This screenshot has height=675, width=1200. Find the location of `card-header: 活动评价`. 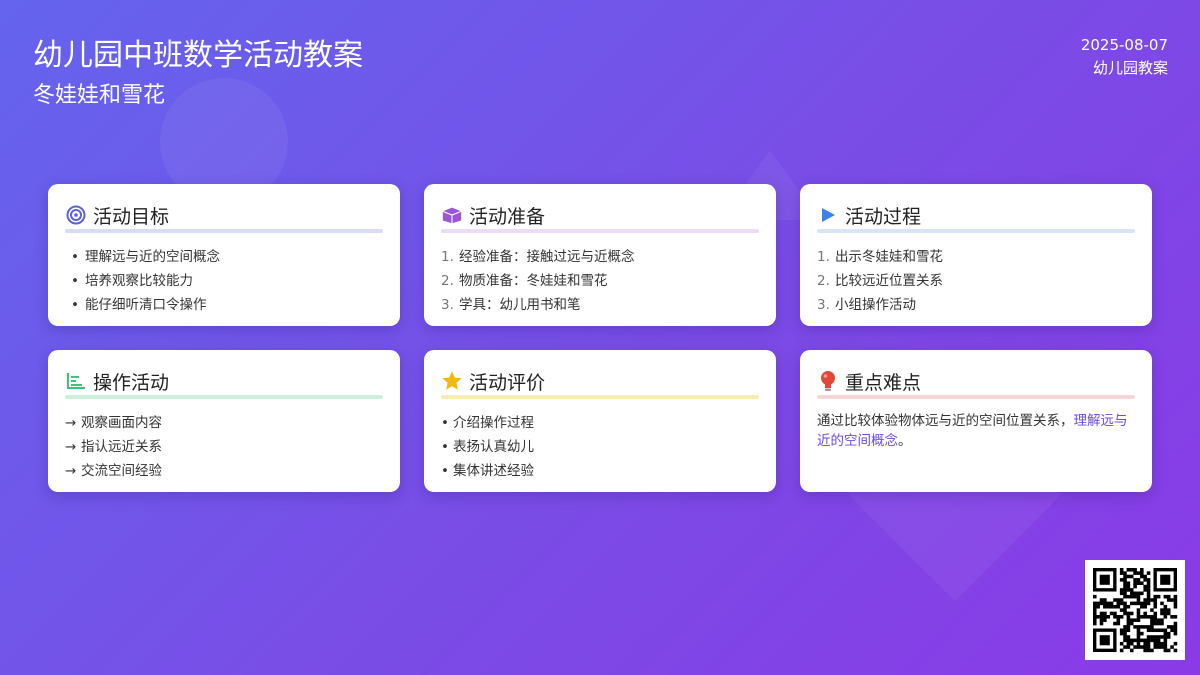

card-header: 活动评价 is located at coordinates (600, 381).